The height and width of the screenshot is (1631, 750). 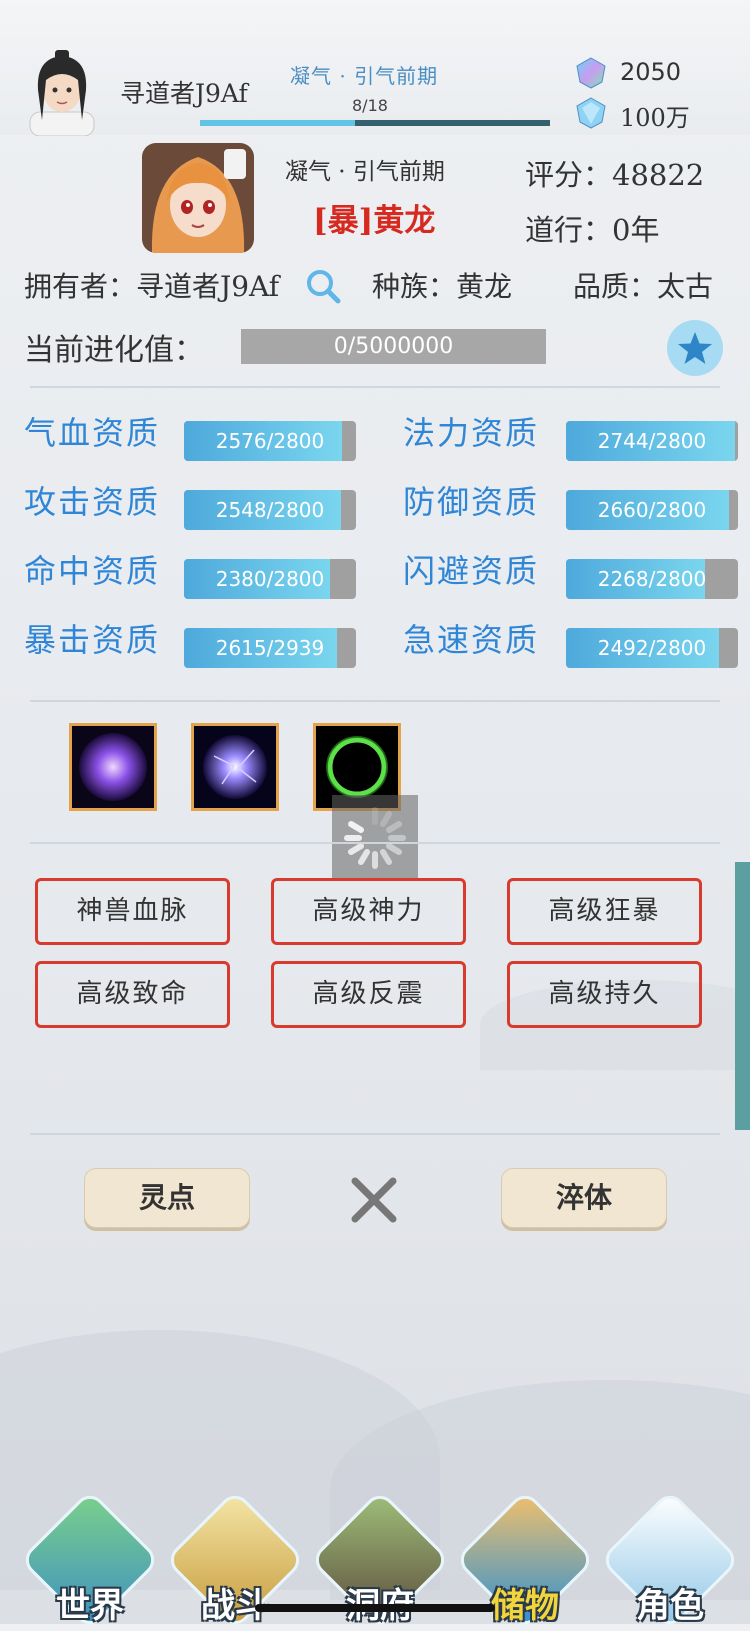 I want to click on pet-quality: 品质：太古, so click(x=643, y=286).